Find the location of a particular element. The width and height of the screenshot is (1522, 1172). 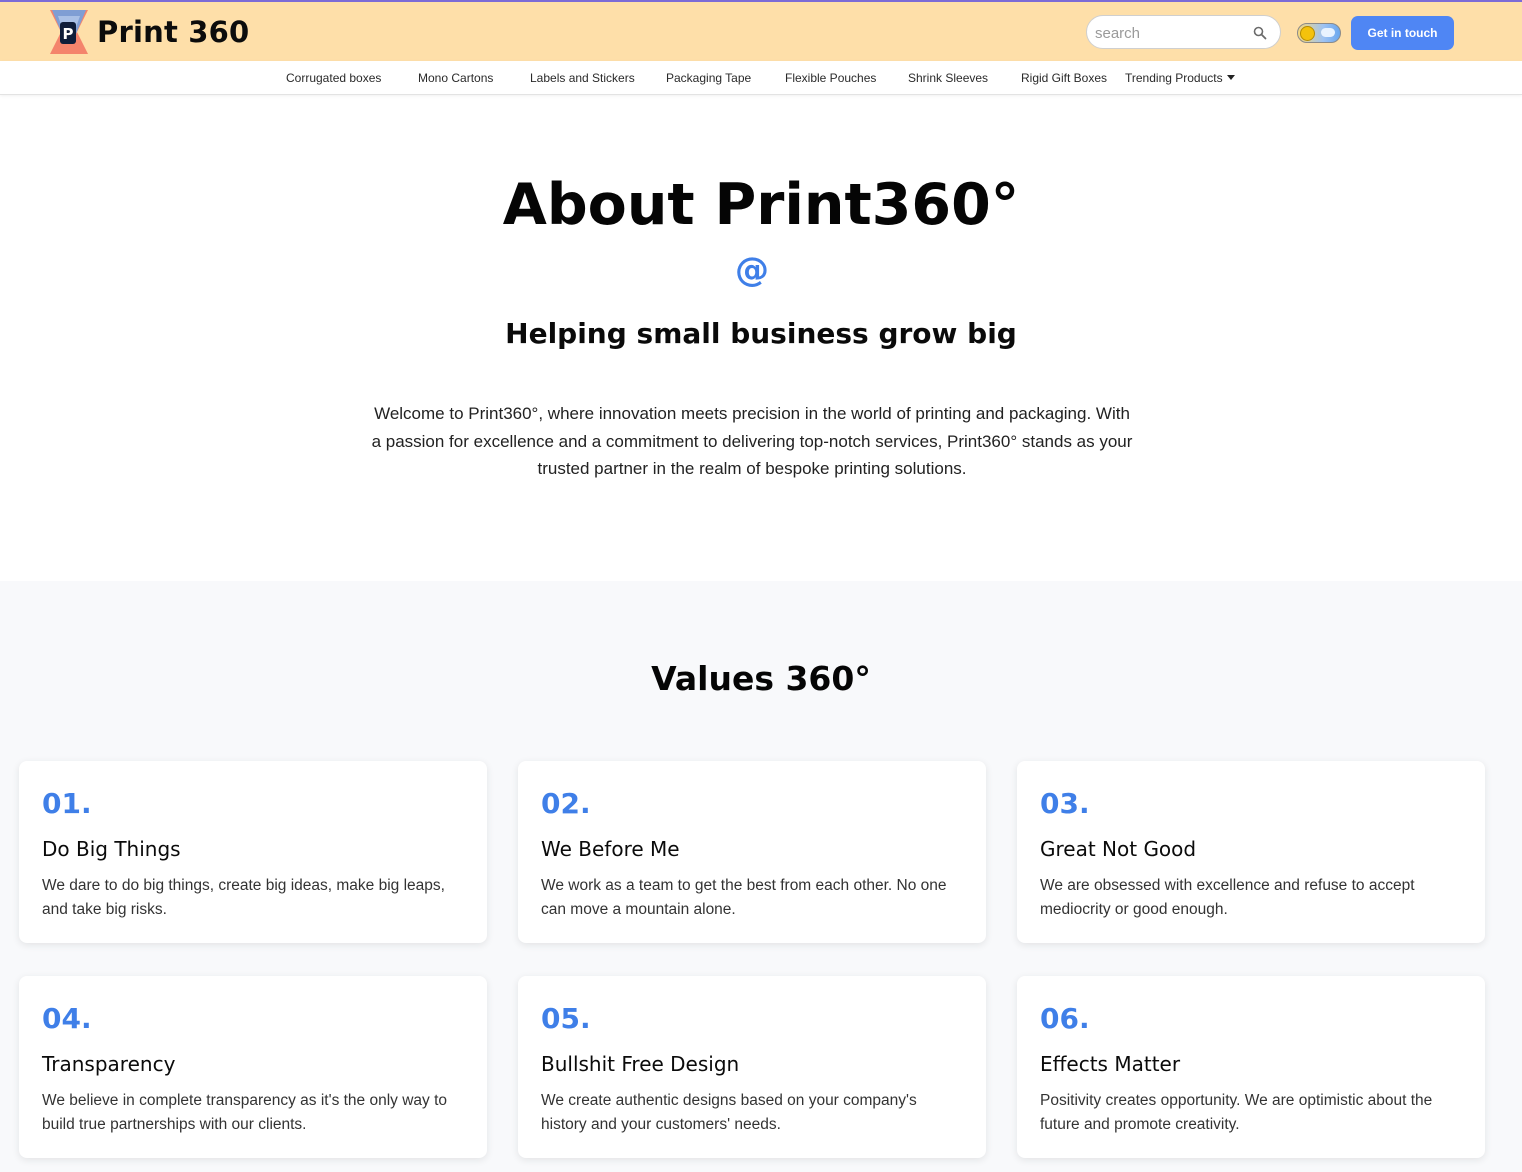

nav-item-mono-cartons: Mono Cartons is located at coordinates (455, 78).